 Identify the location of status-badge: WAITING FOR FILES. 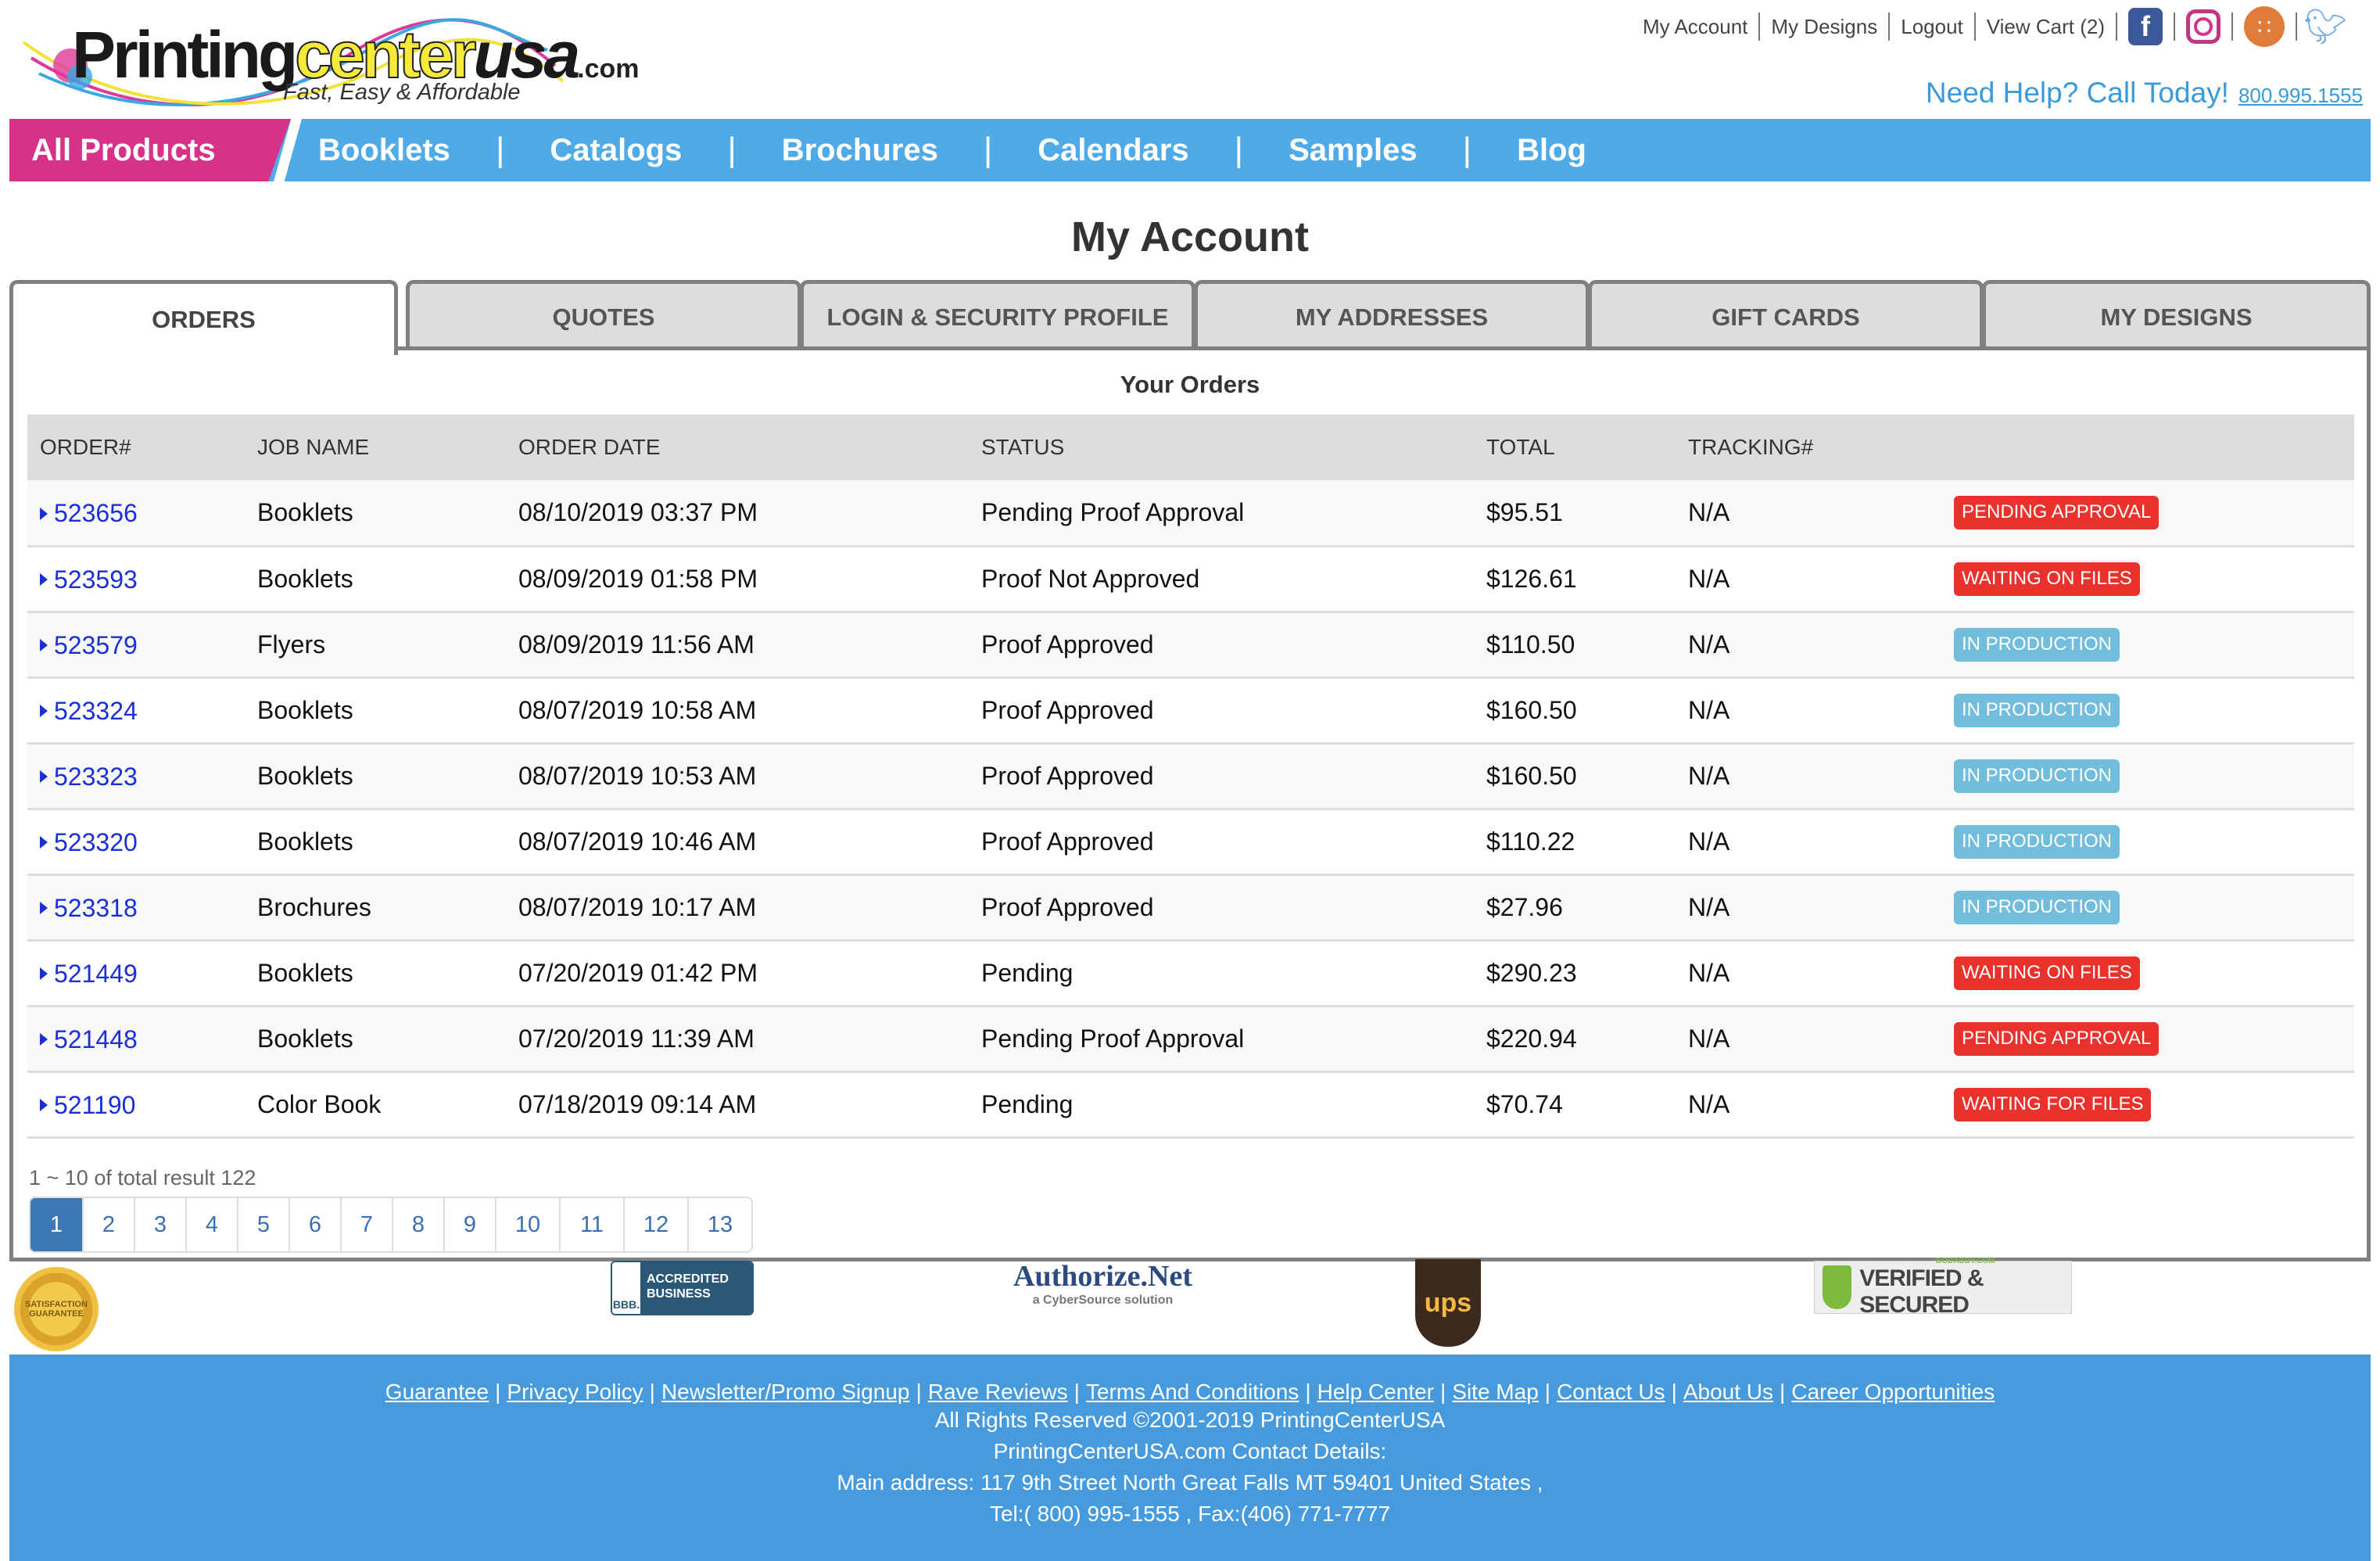
(2053, 1104).